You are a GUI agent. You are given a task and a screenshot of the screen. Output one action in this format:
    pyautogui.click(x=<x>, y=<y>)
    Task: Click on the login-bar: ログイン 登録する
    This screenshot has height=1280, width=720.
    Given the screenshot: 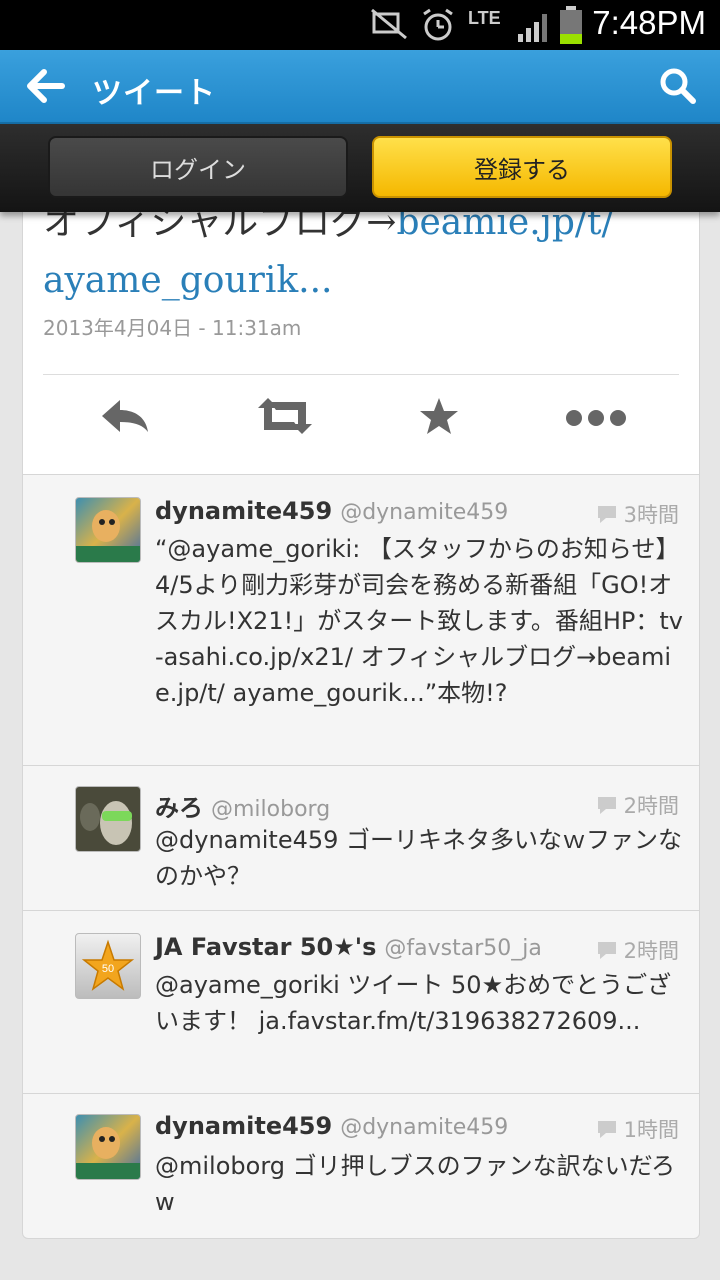 What is the action you would take?
    pyautogui.click(x=360, y=168)
    